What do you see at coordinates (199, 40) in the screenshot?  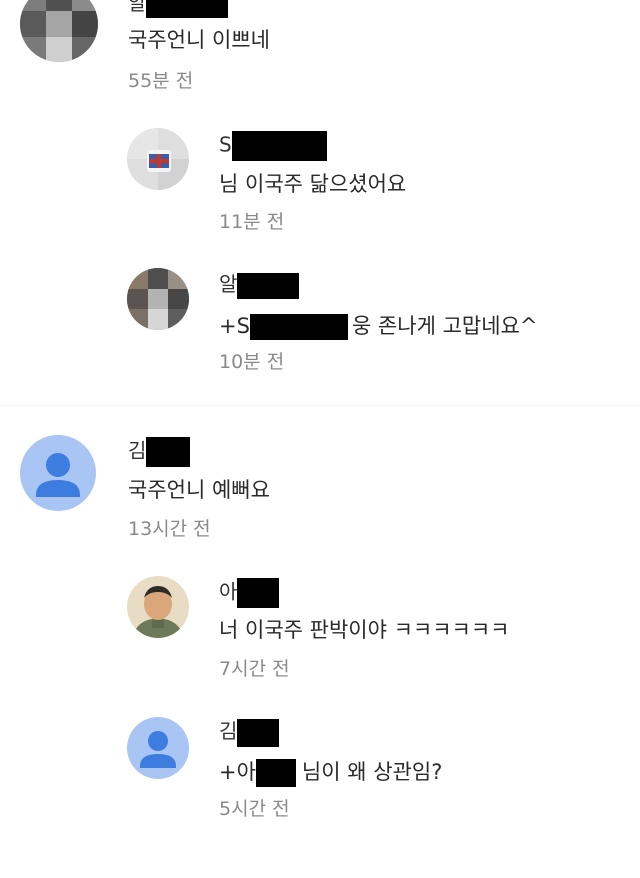 I see `comment-text: 국주언니 이쁘네` at bounding box center [199, 40].